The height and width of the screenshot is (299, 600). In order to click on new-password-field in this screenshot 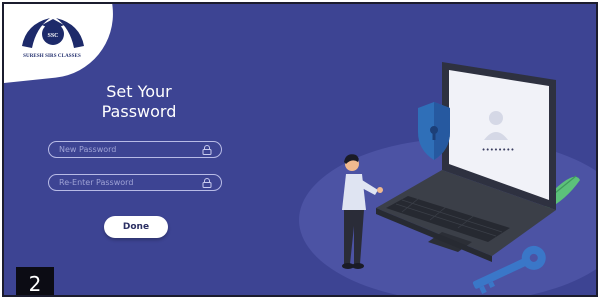, I will do `click(135, 149)`.